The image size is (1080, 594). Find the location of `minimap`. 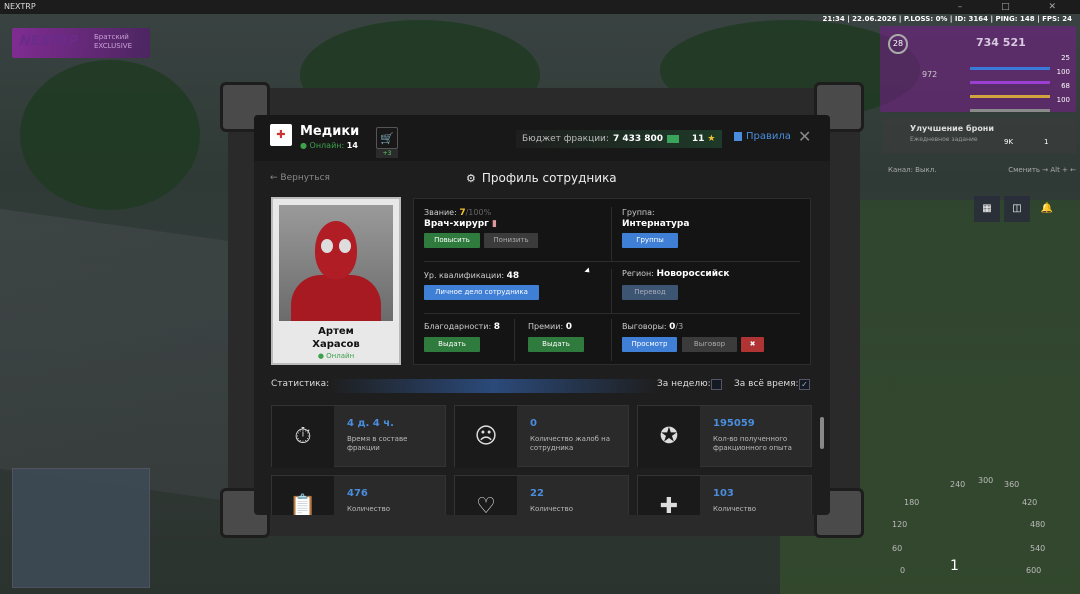

minimap is located at coordinates (81, 528).